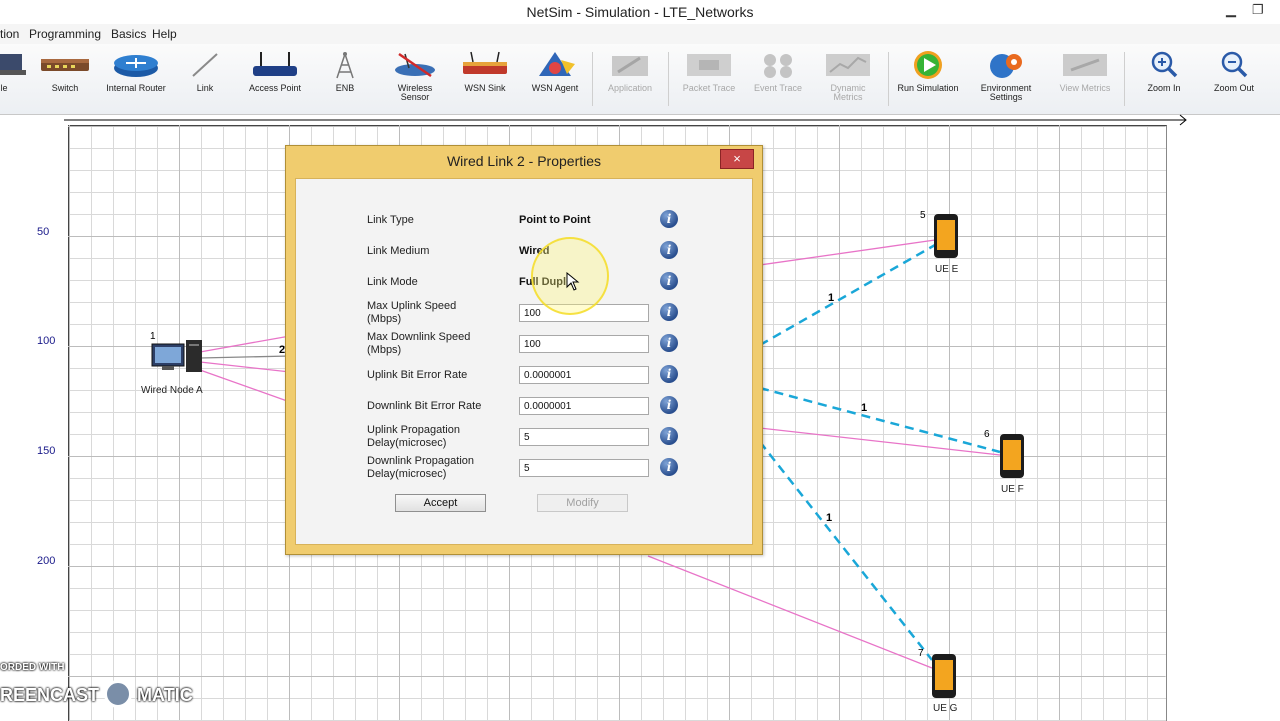 The height and width of the screenshot is (721, 1280). Describe the element at coordinates (584, 437) in the screenshot. I see `uplink-delay-input: 5` at that location.